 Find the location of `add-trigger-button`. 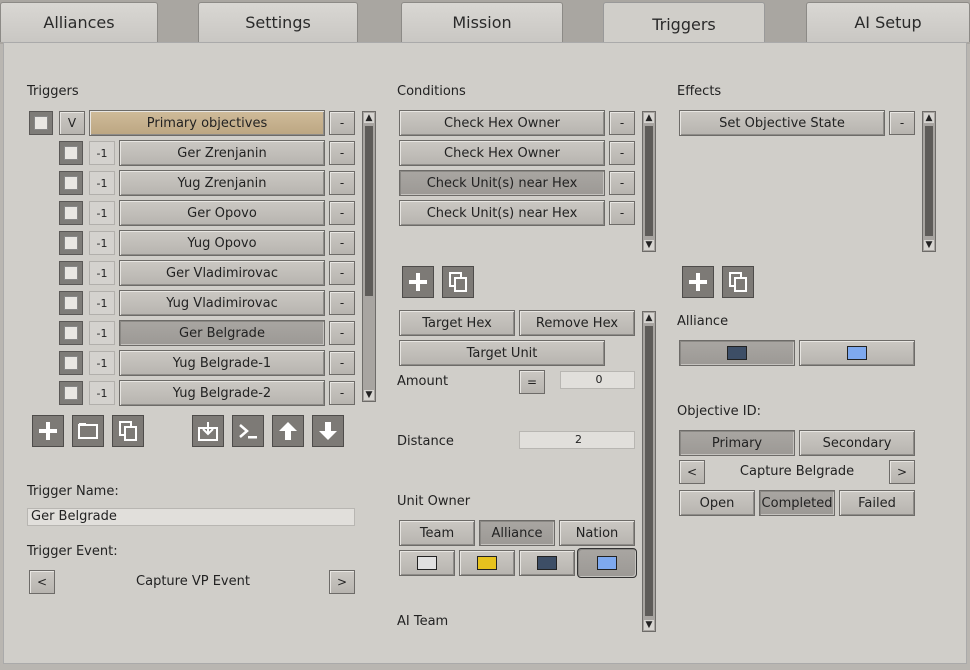

add-trigger-button is located at coordinates (48, 431).